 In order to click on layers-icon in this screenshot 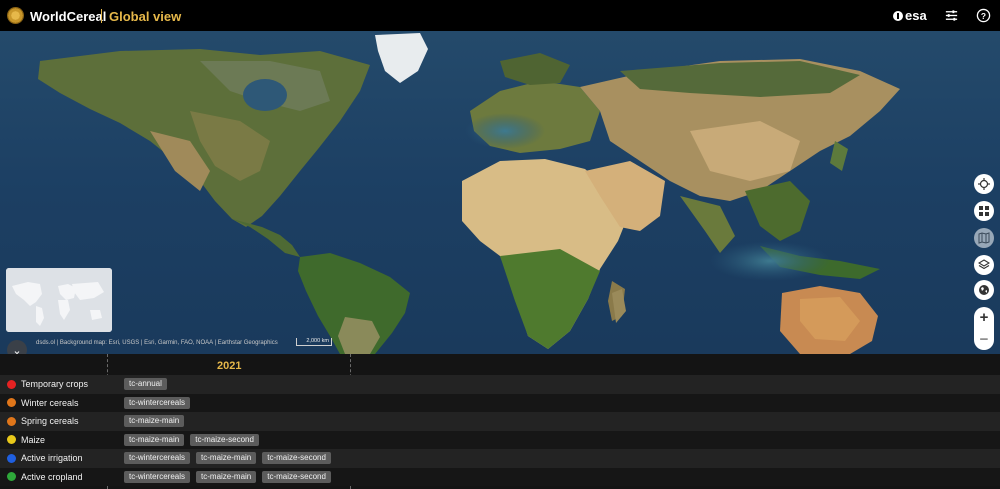, I will do `click(984, 264)`.